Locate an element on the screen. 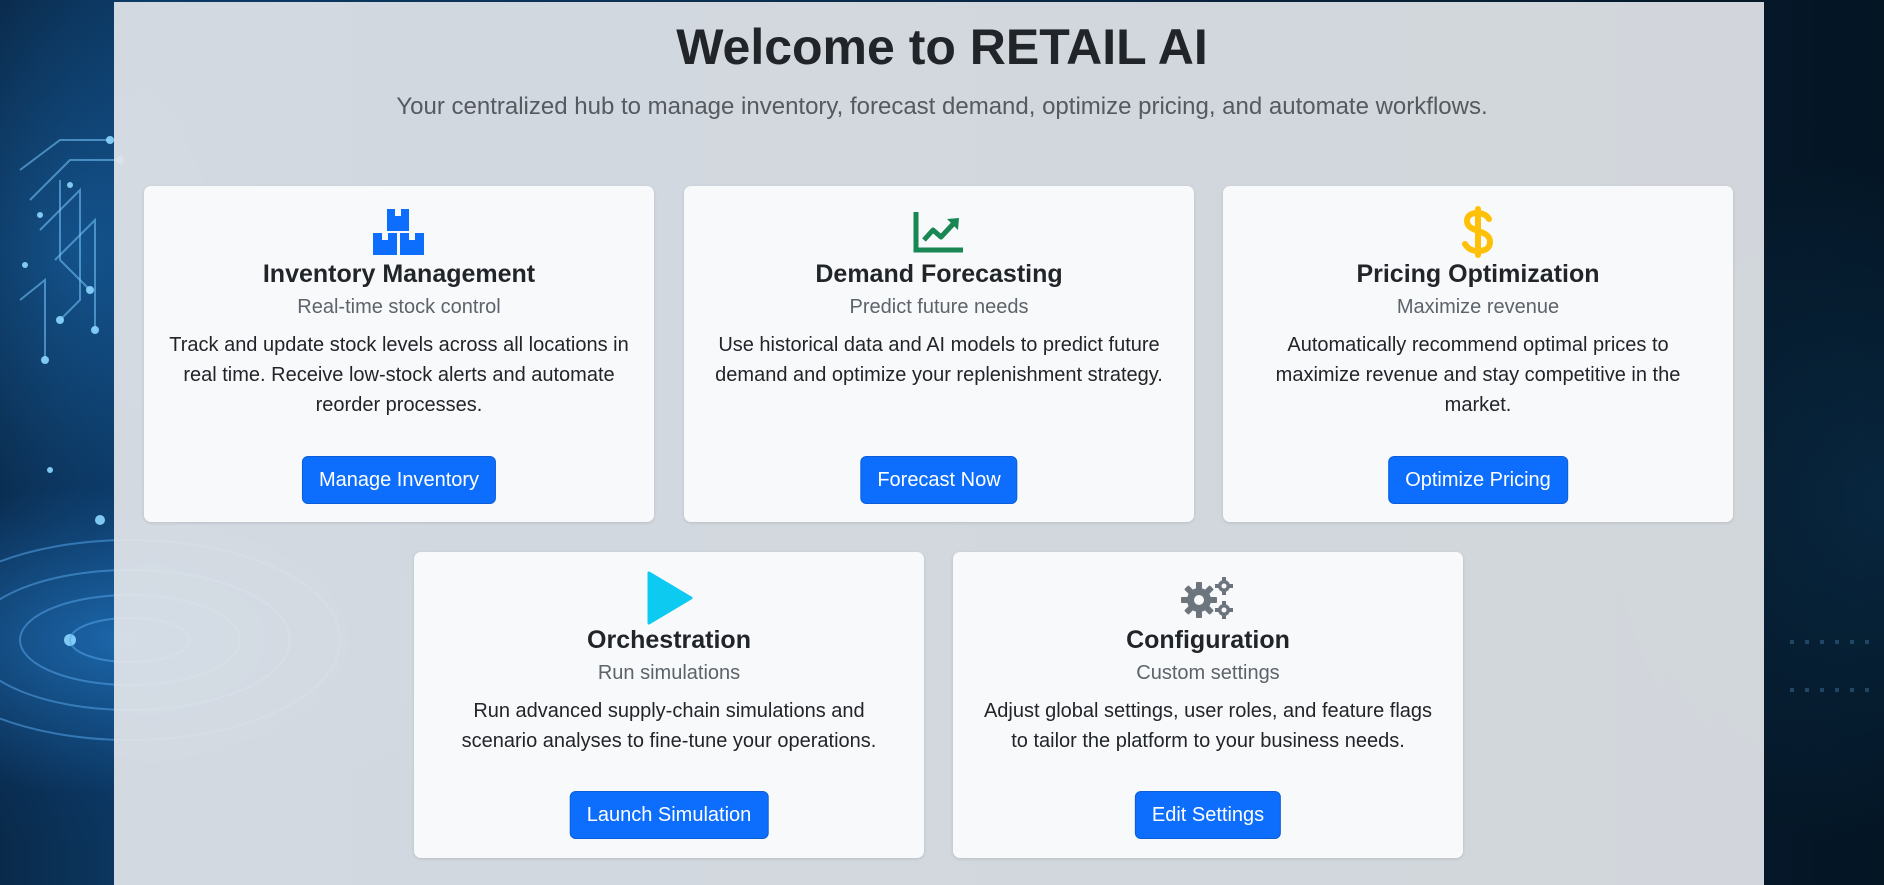  launch-simulation-button: Launch Simulation is located at coordinates (669, 815).